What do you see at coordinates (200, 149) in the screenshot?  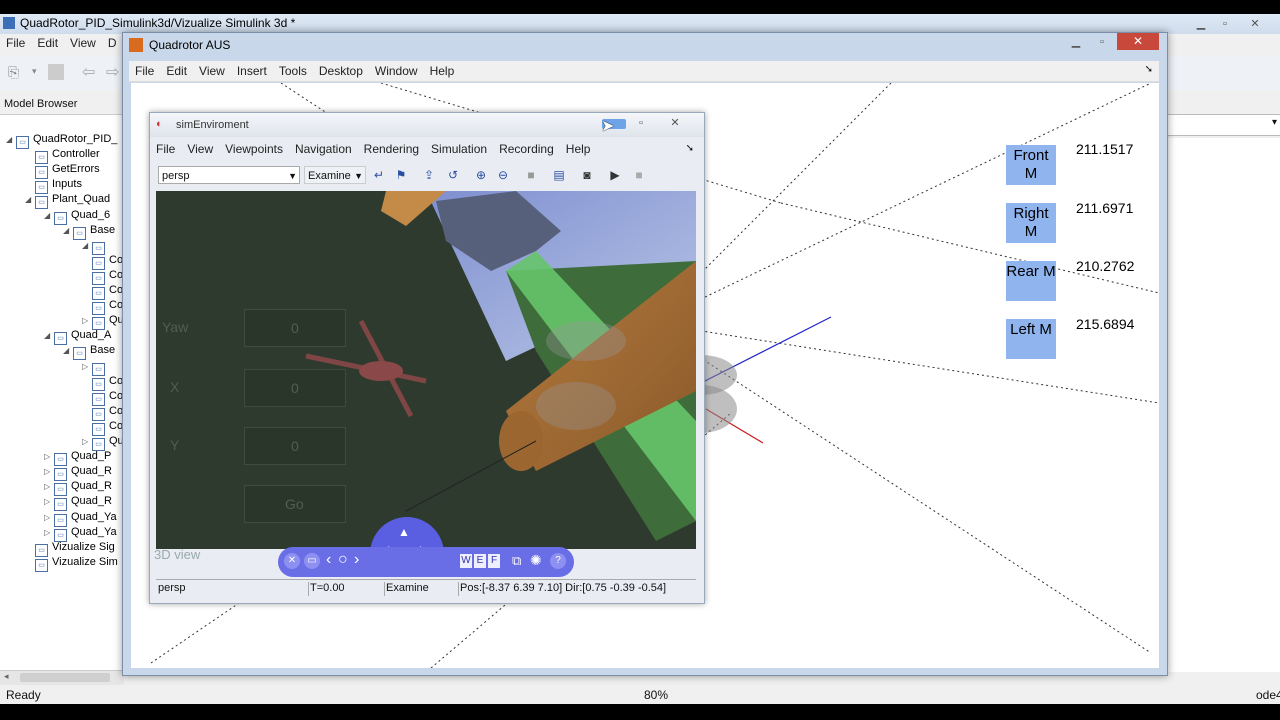 I see `sim-menu-view: View` at bounding box center [200, 149].